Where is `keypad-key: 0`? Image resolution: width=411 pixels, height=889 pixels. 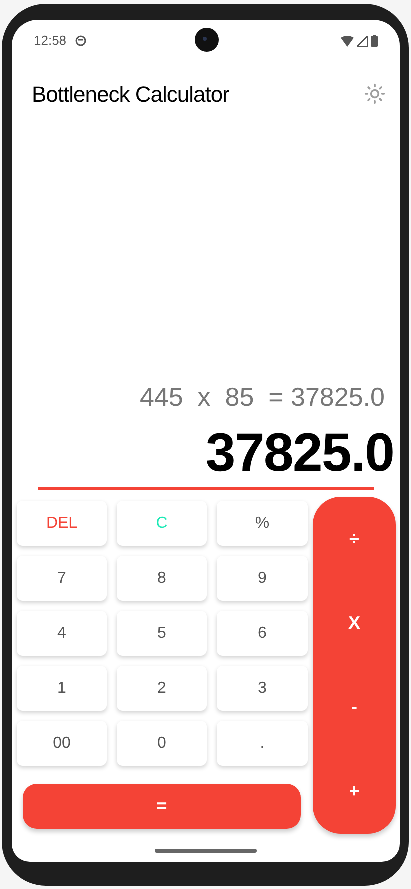 keypad-key: 0 is located at coordinates (162, 743).